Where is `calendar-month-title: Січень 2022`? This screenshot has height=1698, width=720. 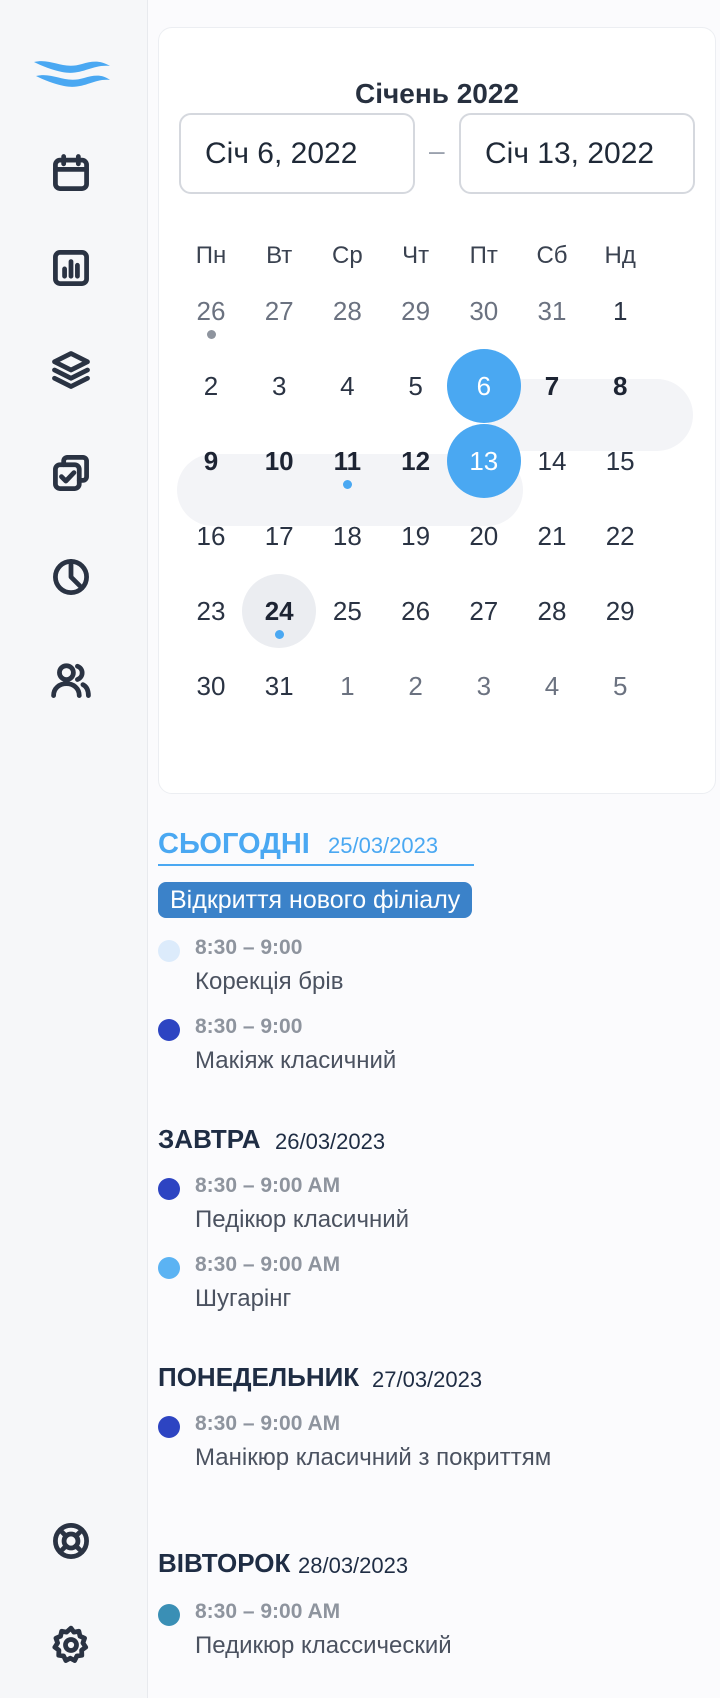
calendar-month-title: Січень 2022 is located at coordinates (437, 93).